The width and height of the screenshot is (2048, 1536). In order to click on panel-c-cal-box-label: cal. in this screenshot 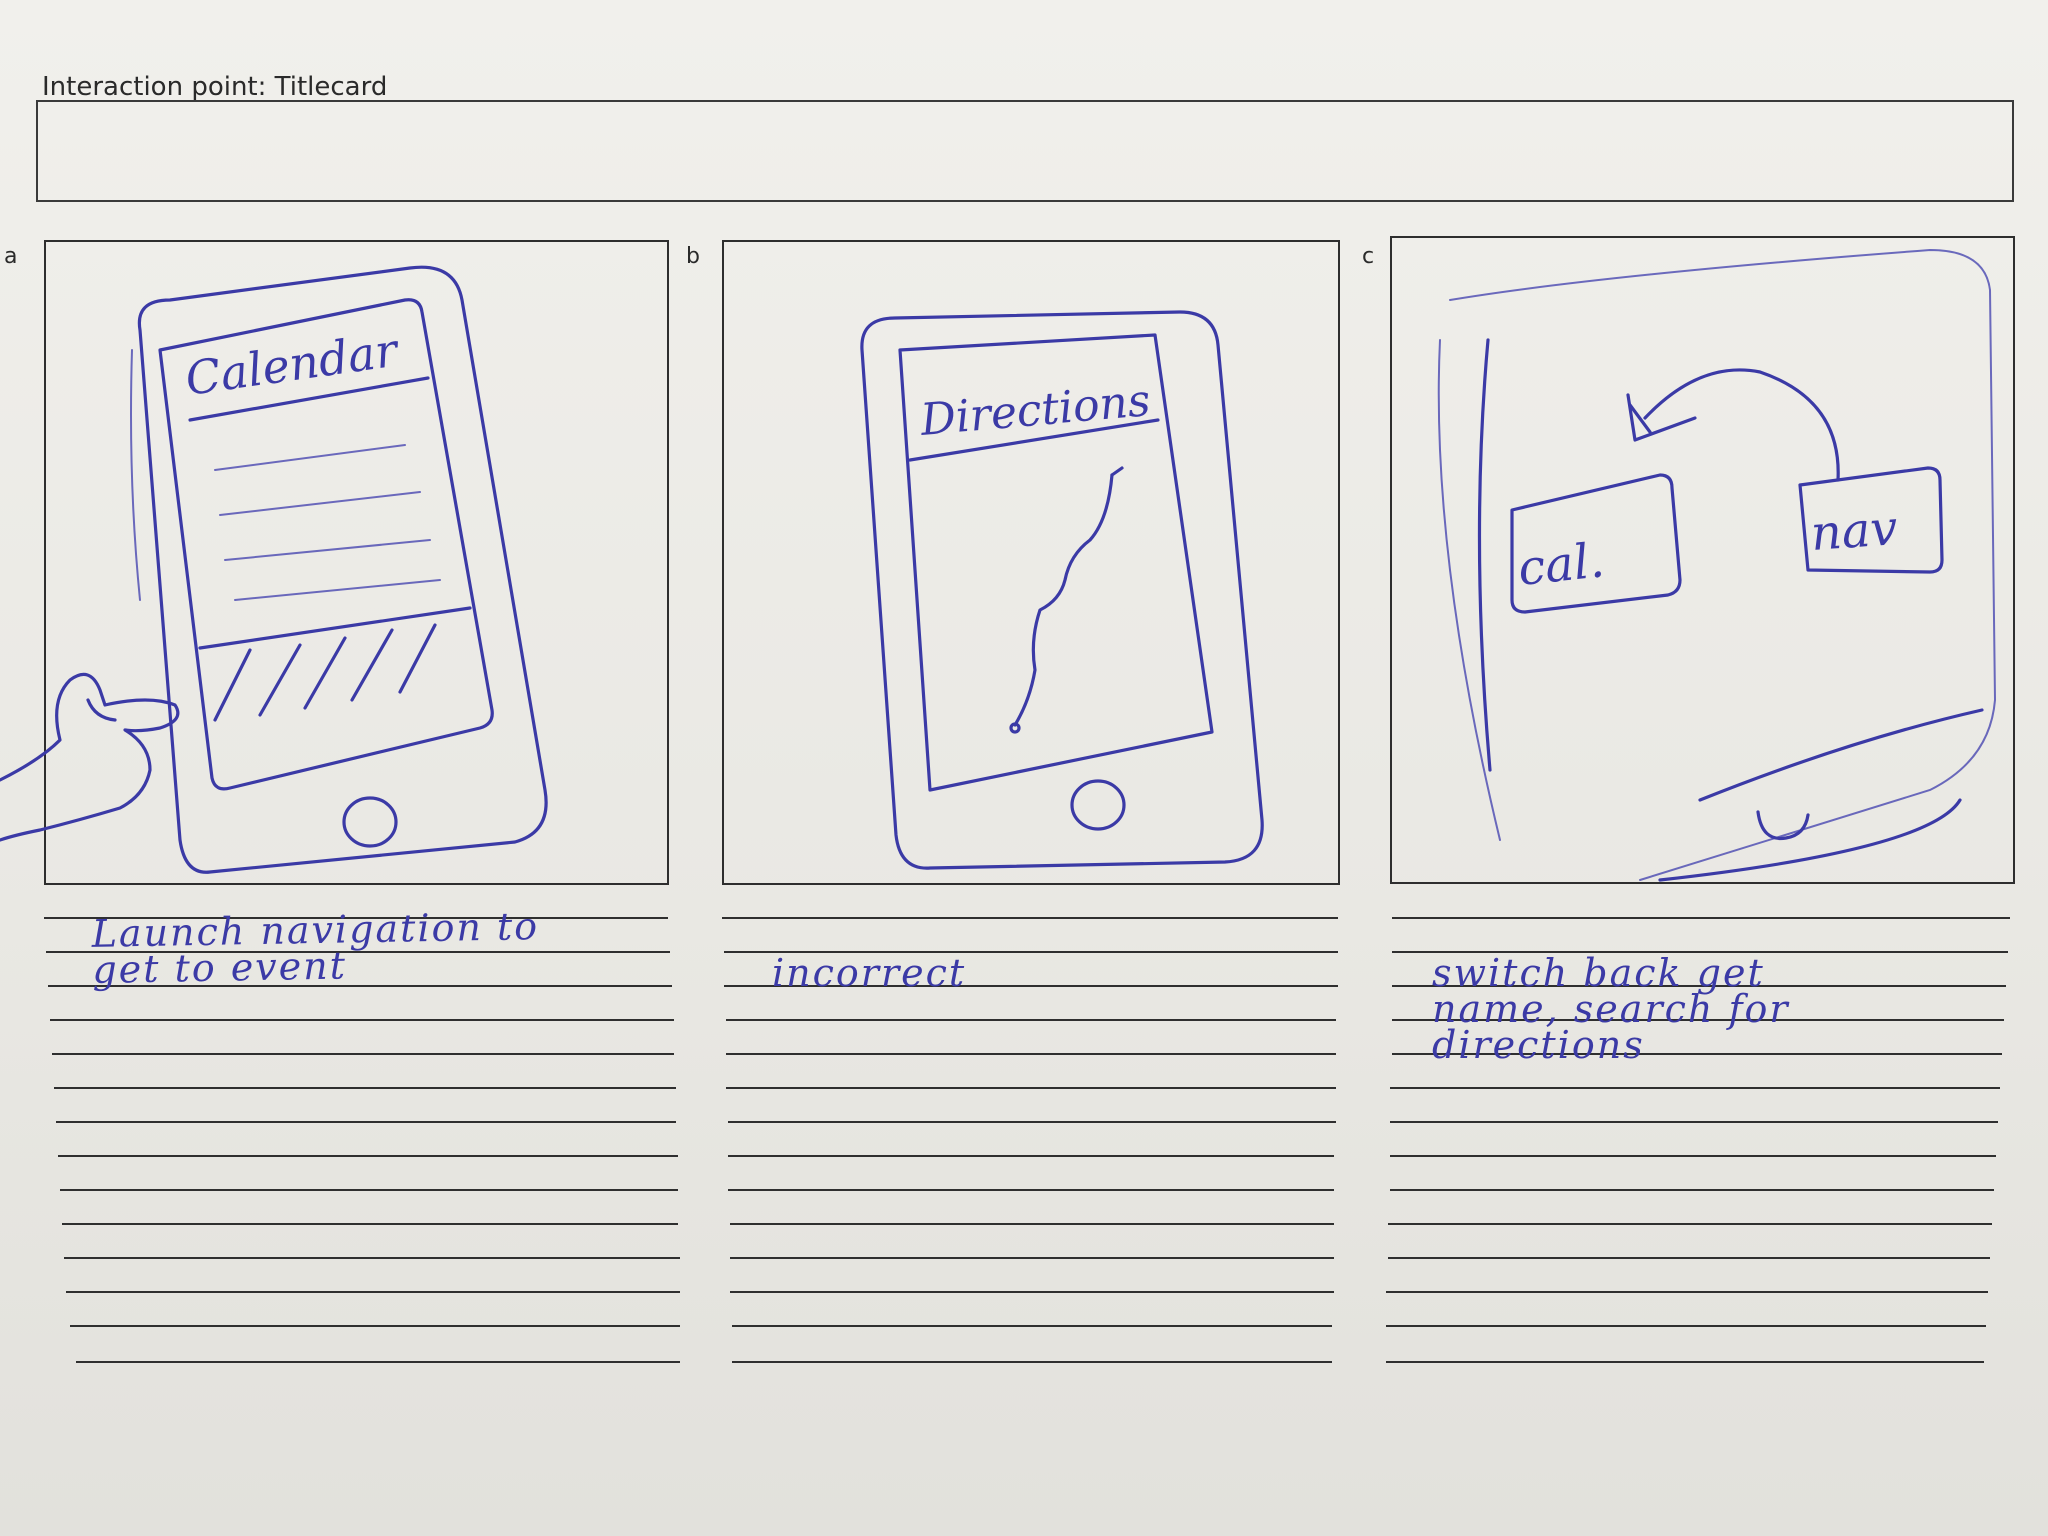, I will do `click(1560, 564)`.